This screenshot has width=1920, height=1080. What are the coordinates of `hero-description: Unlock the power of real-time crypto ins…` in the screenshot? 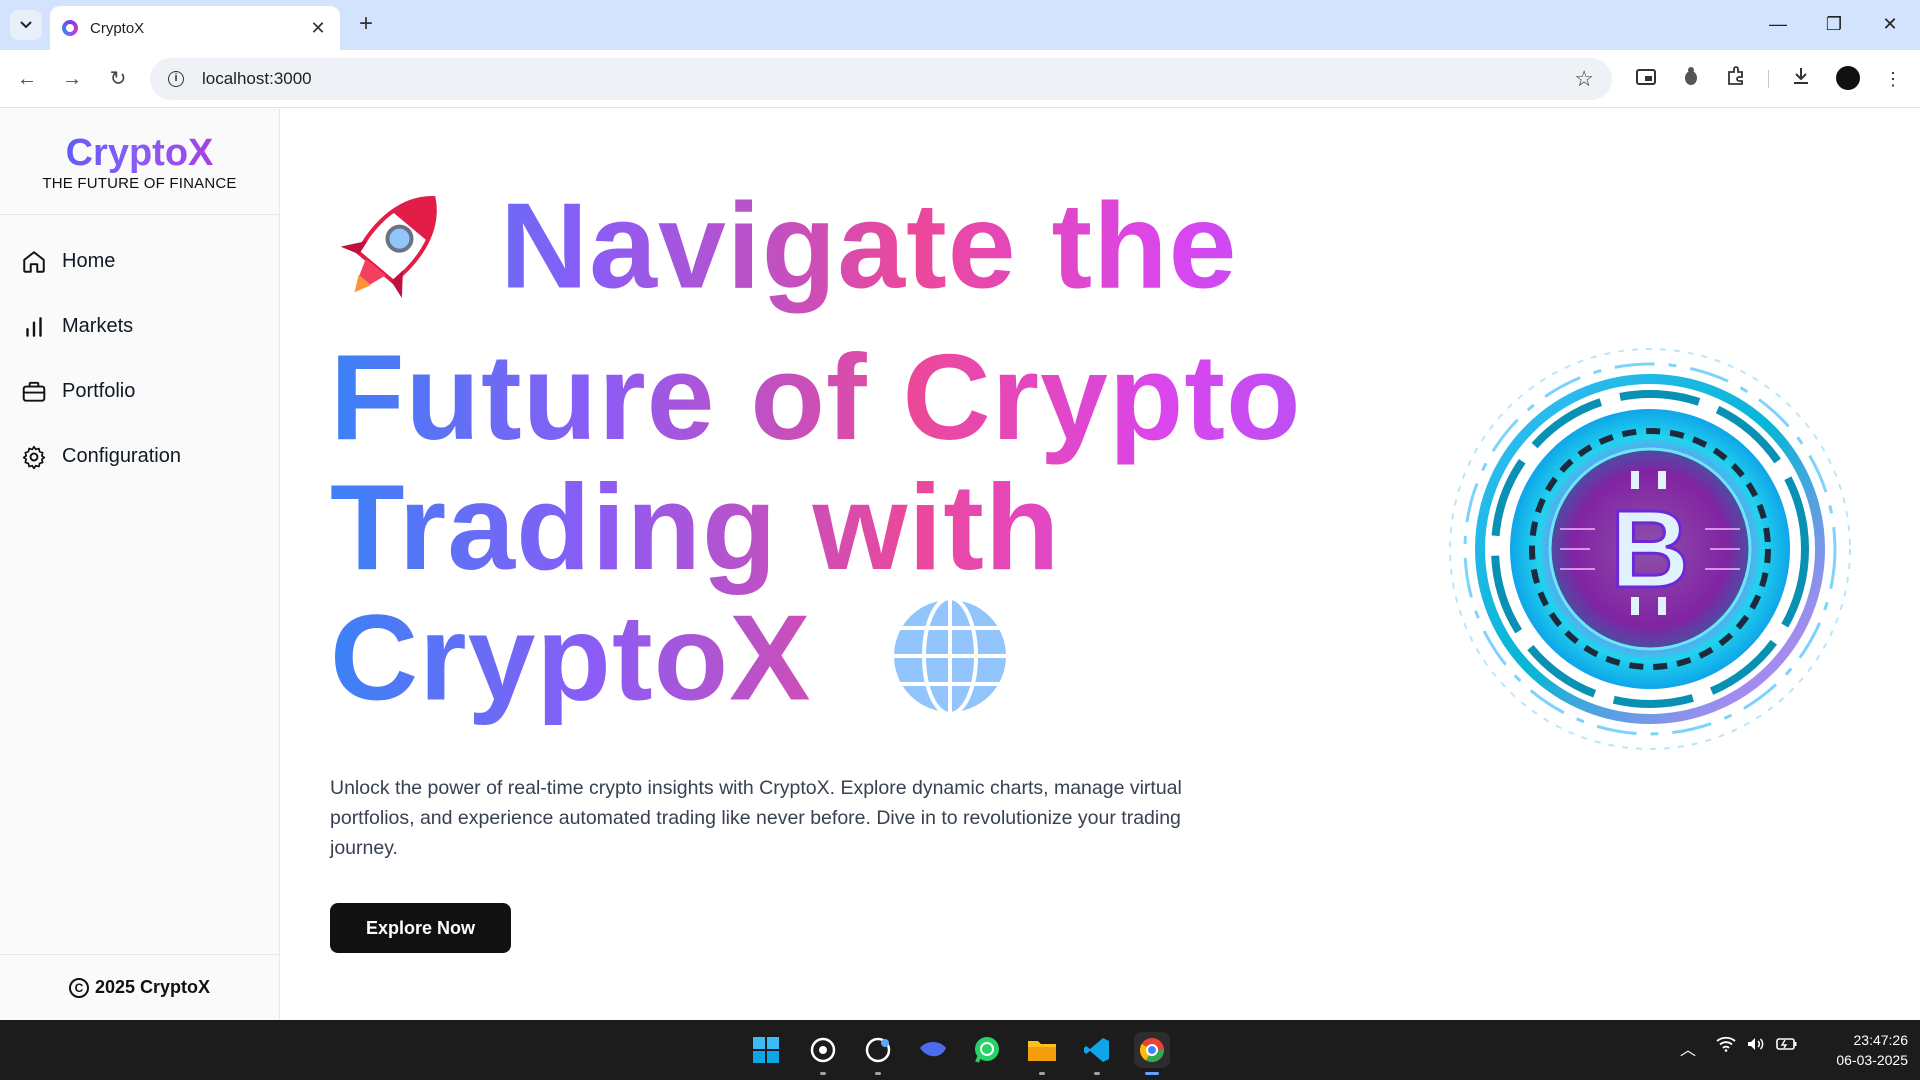 It's located at (756, 818).